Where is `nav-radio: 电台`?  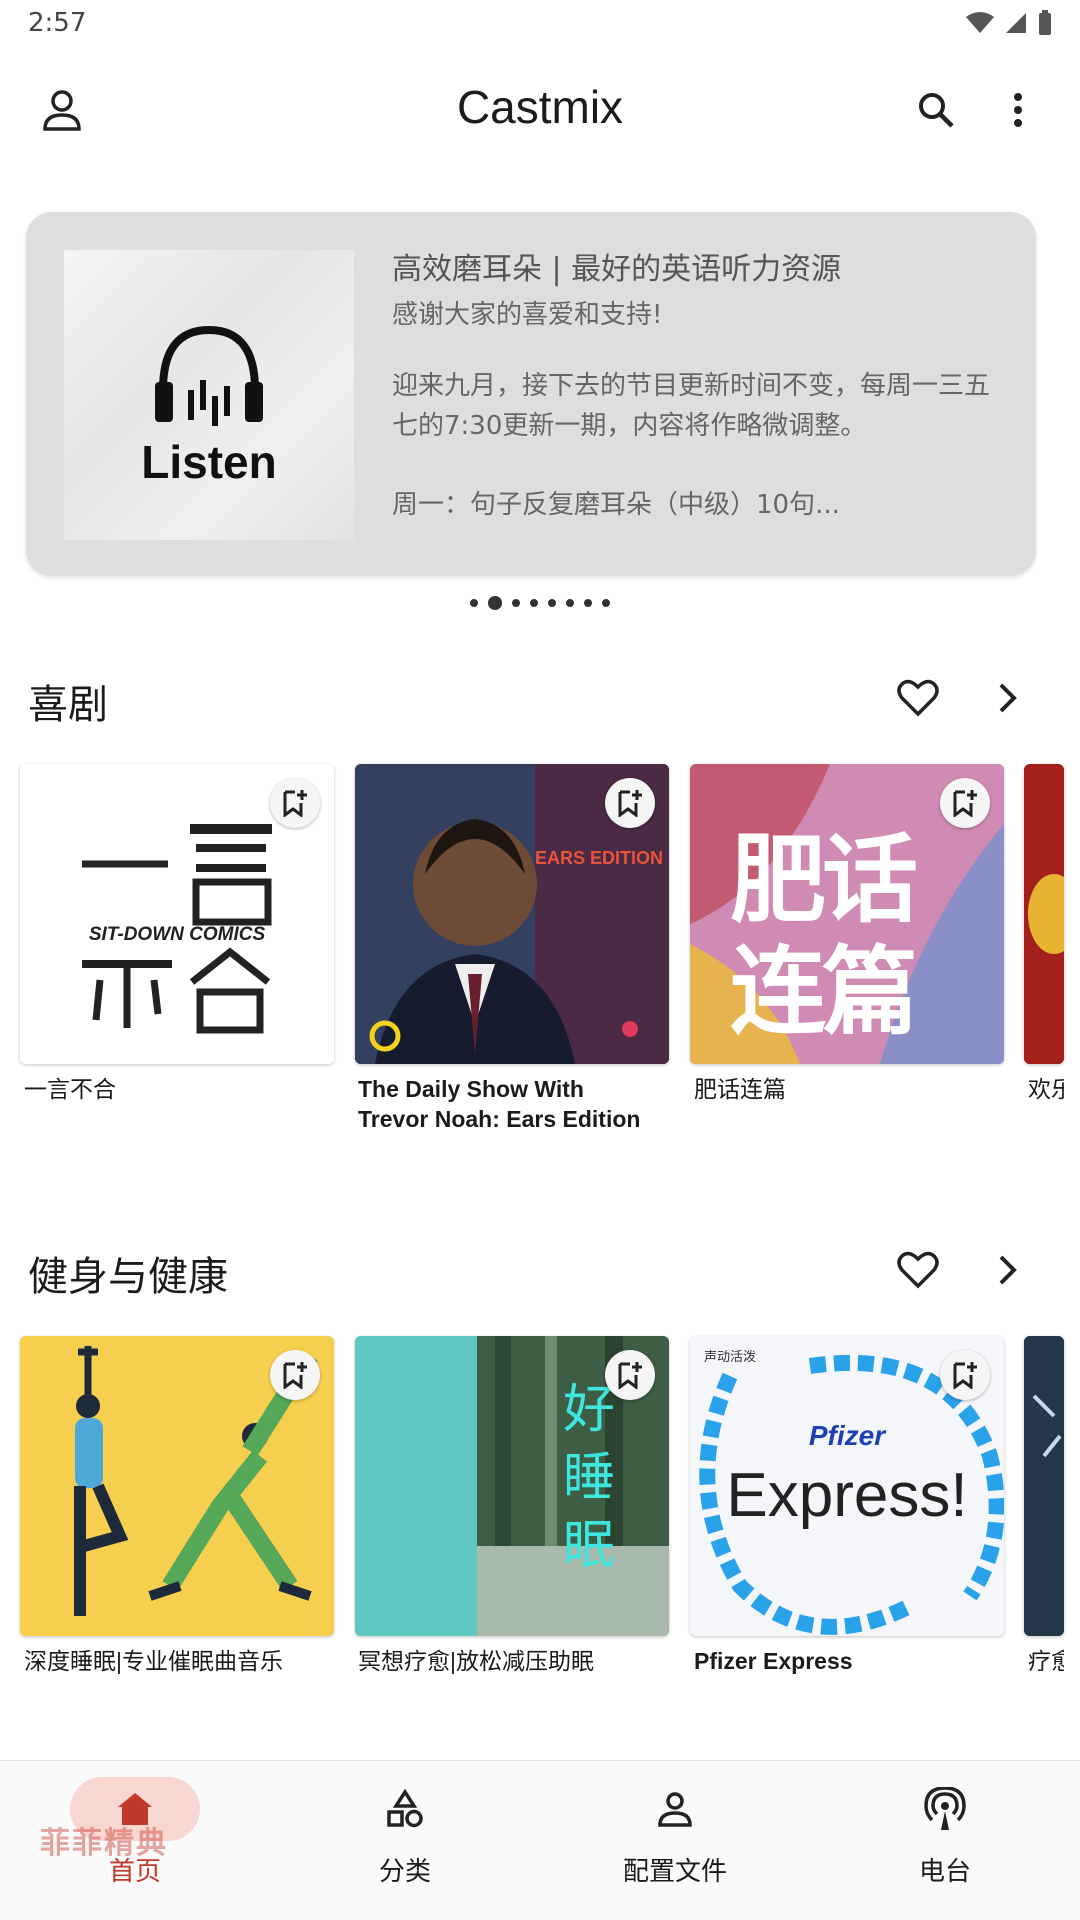
nav-radio: 电台 is located at coordinates (945, 1840).